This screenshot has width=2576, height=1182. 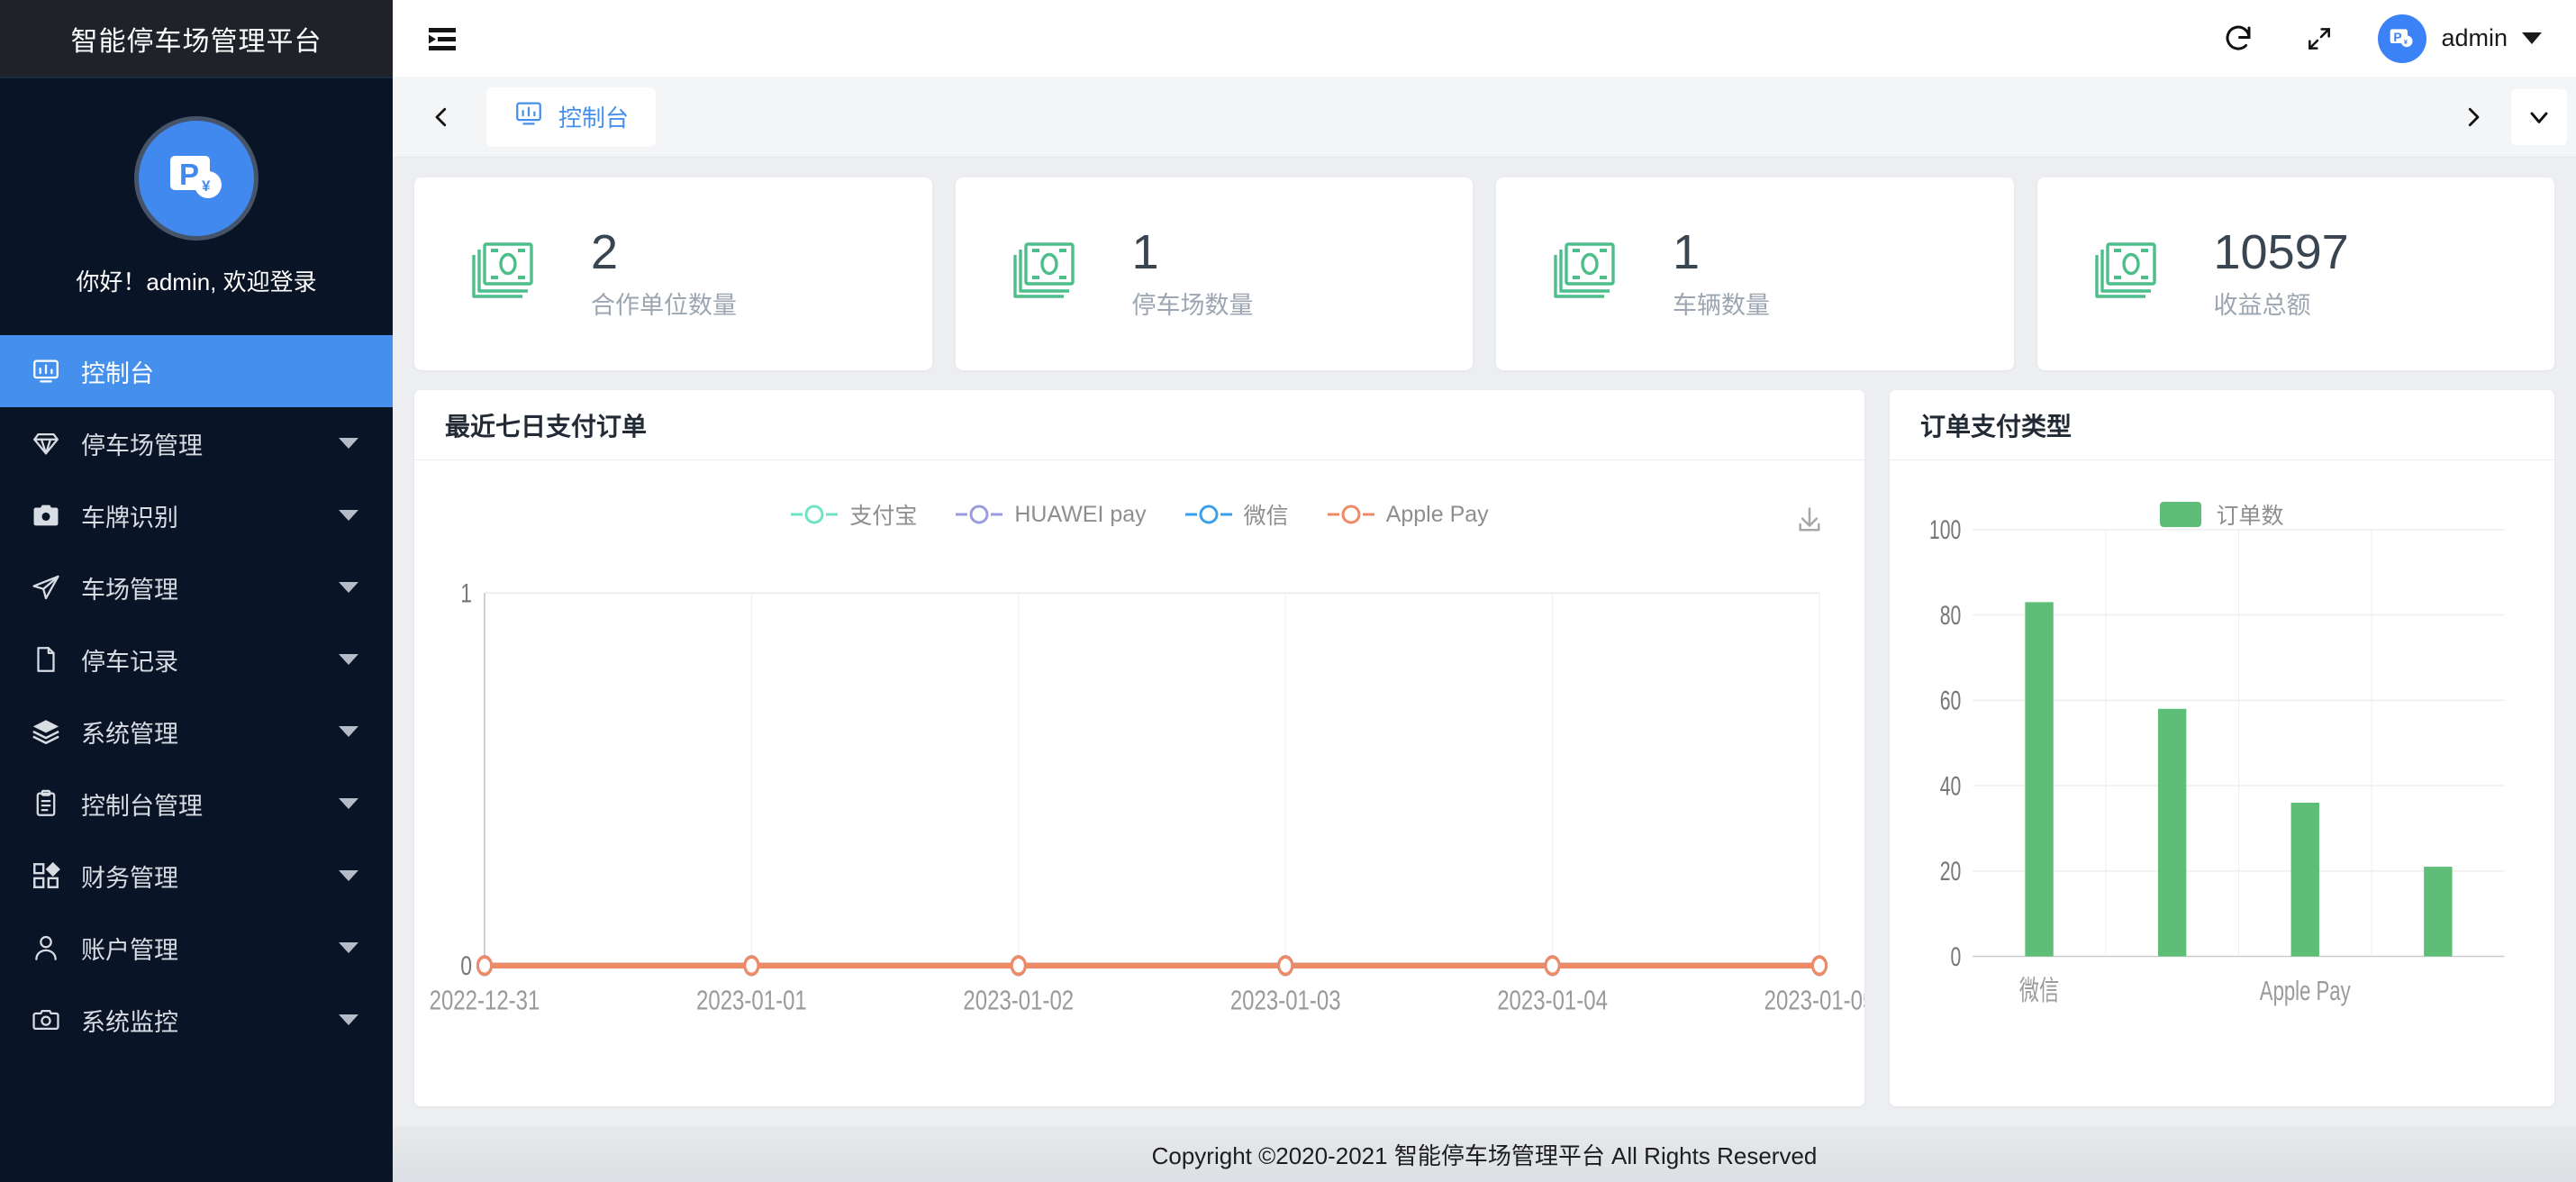 What do you see at coordinates (2473, 117) in the screenshot?
I see `tab-next-button` at bounding box center [2473, 117].